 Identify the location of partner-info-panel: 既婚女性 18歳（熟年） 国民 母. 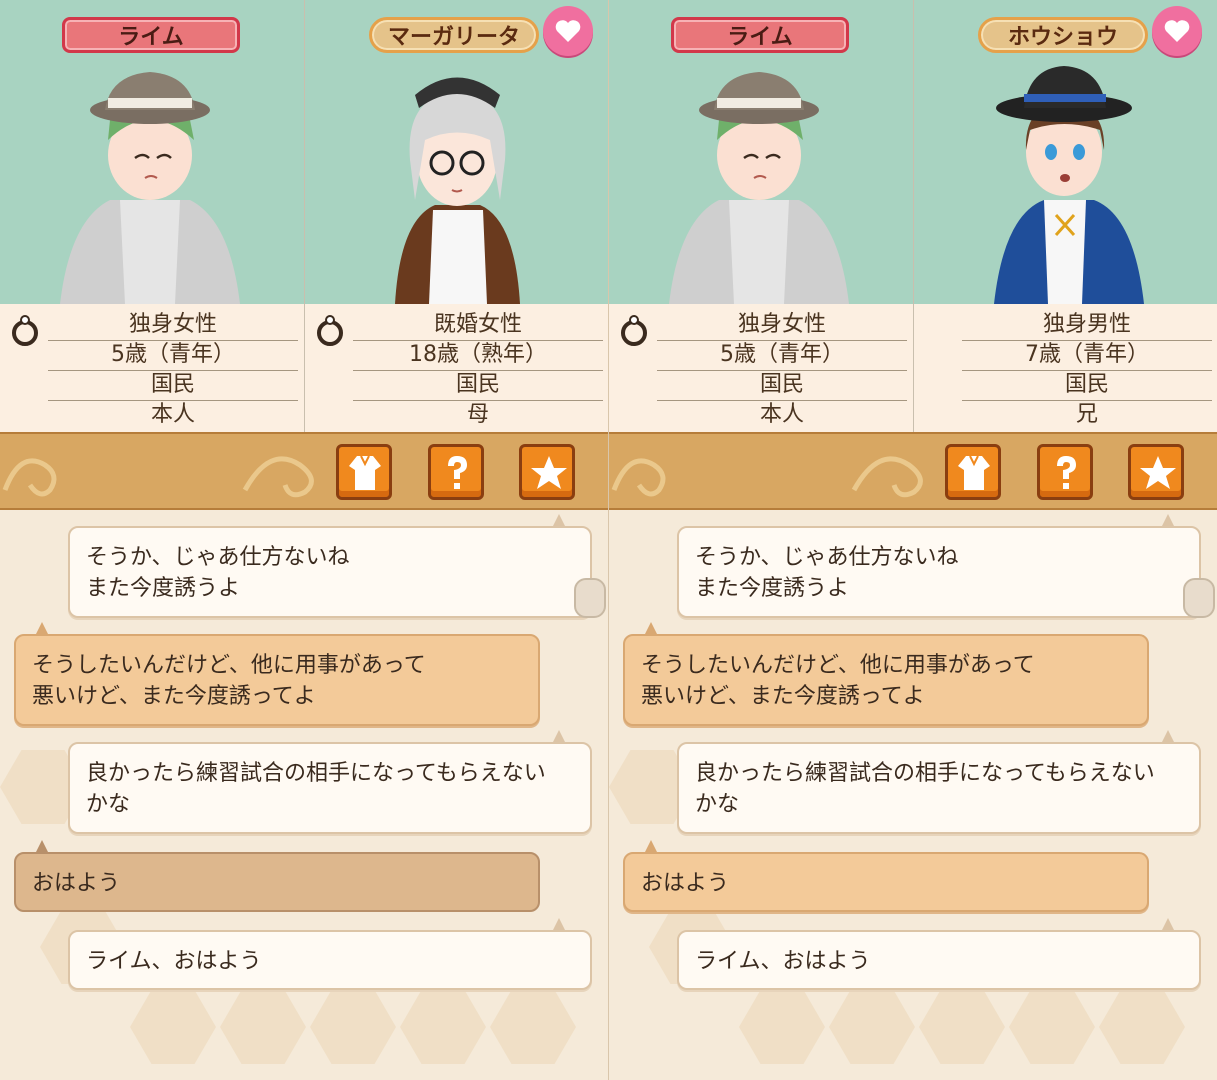
(456, 368).